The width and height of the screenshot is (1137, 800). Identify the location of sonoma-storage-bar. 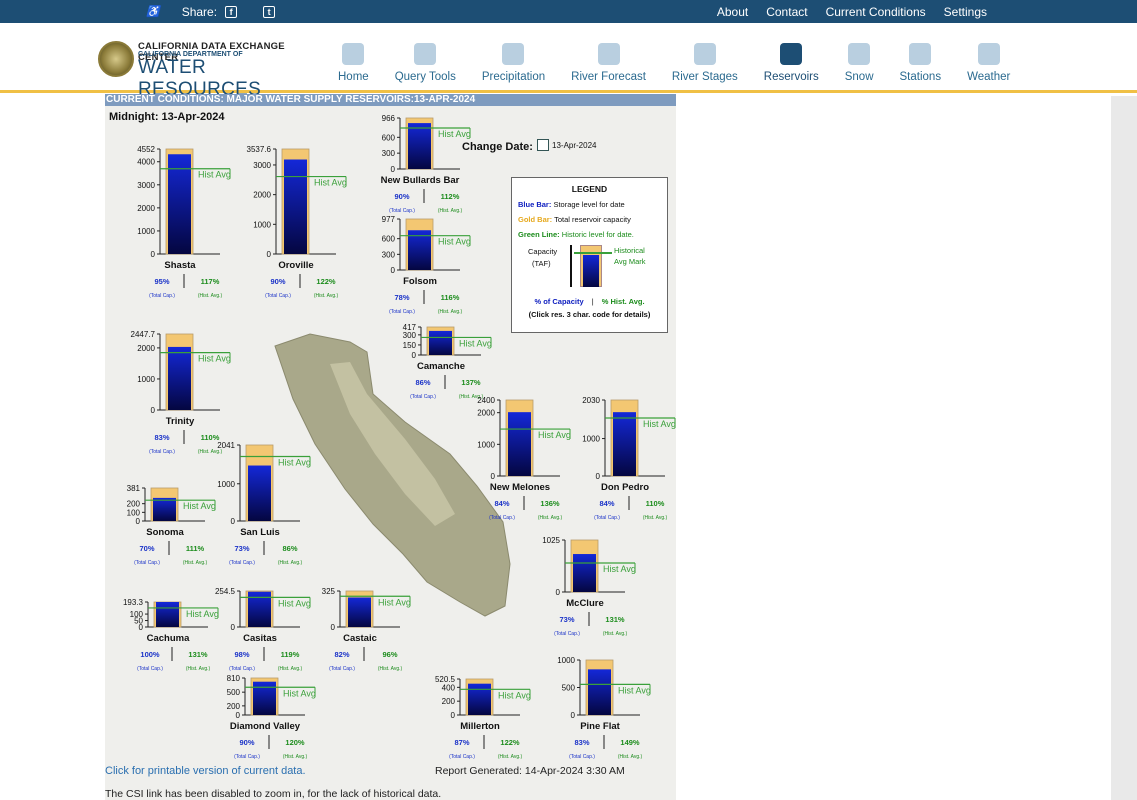
(164, 509).